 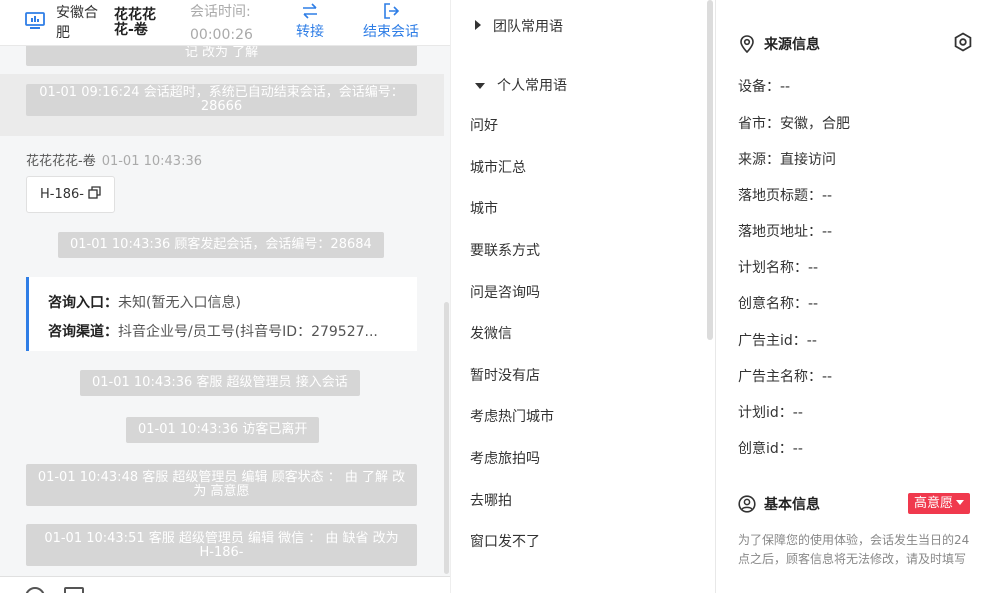 What do you see at coordinates (512, 416) in the screenshot?
I see `phrase-item: 考虑热门城市` at bounding box center [512, 416].